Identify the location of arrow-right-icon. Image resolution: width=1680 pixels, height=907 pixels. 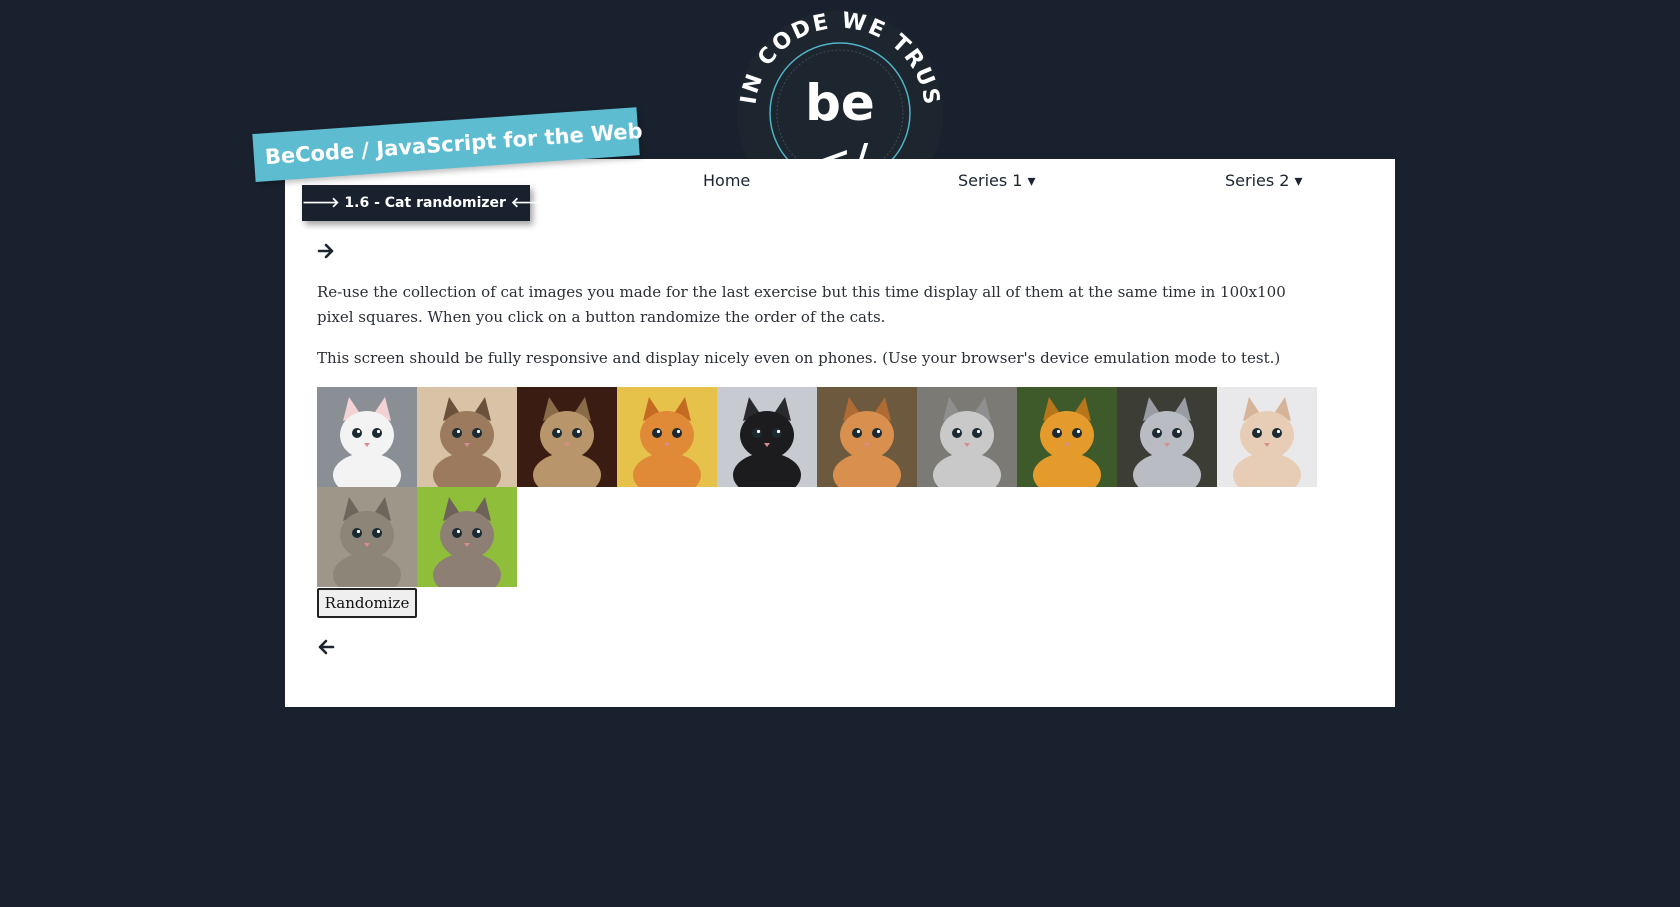
(326, 251).